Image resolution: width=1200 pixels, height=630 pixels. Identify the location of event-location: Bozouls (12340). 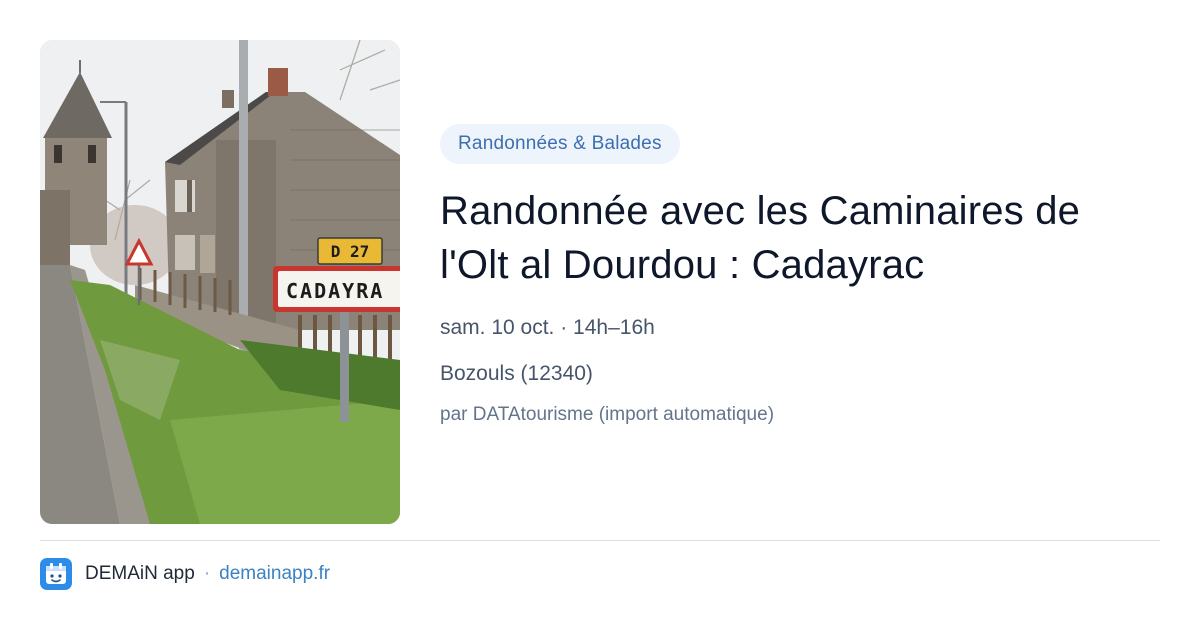
(516, 373).